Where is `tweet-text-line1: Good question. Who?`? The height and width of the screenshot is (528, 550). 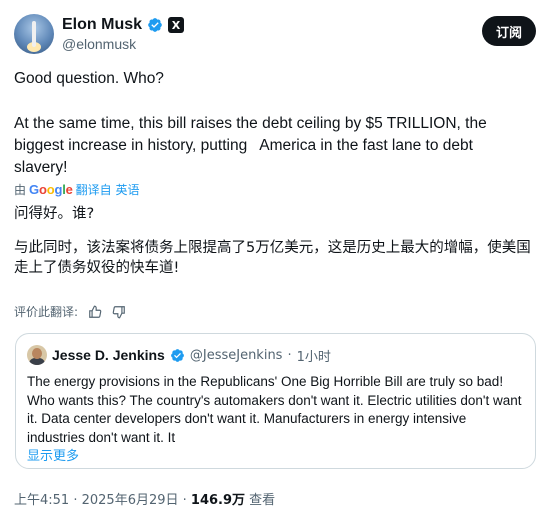
tweet-text-line1: Good question. Who? is located at coordinates (89, 78).